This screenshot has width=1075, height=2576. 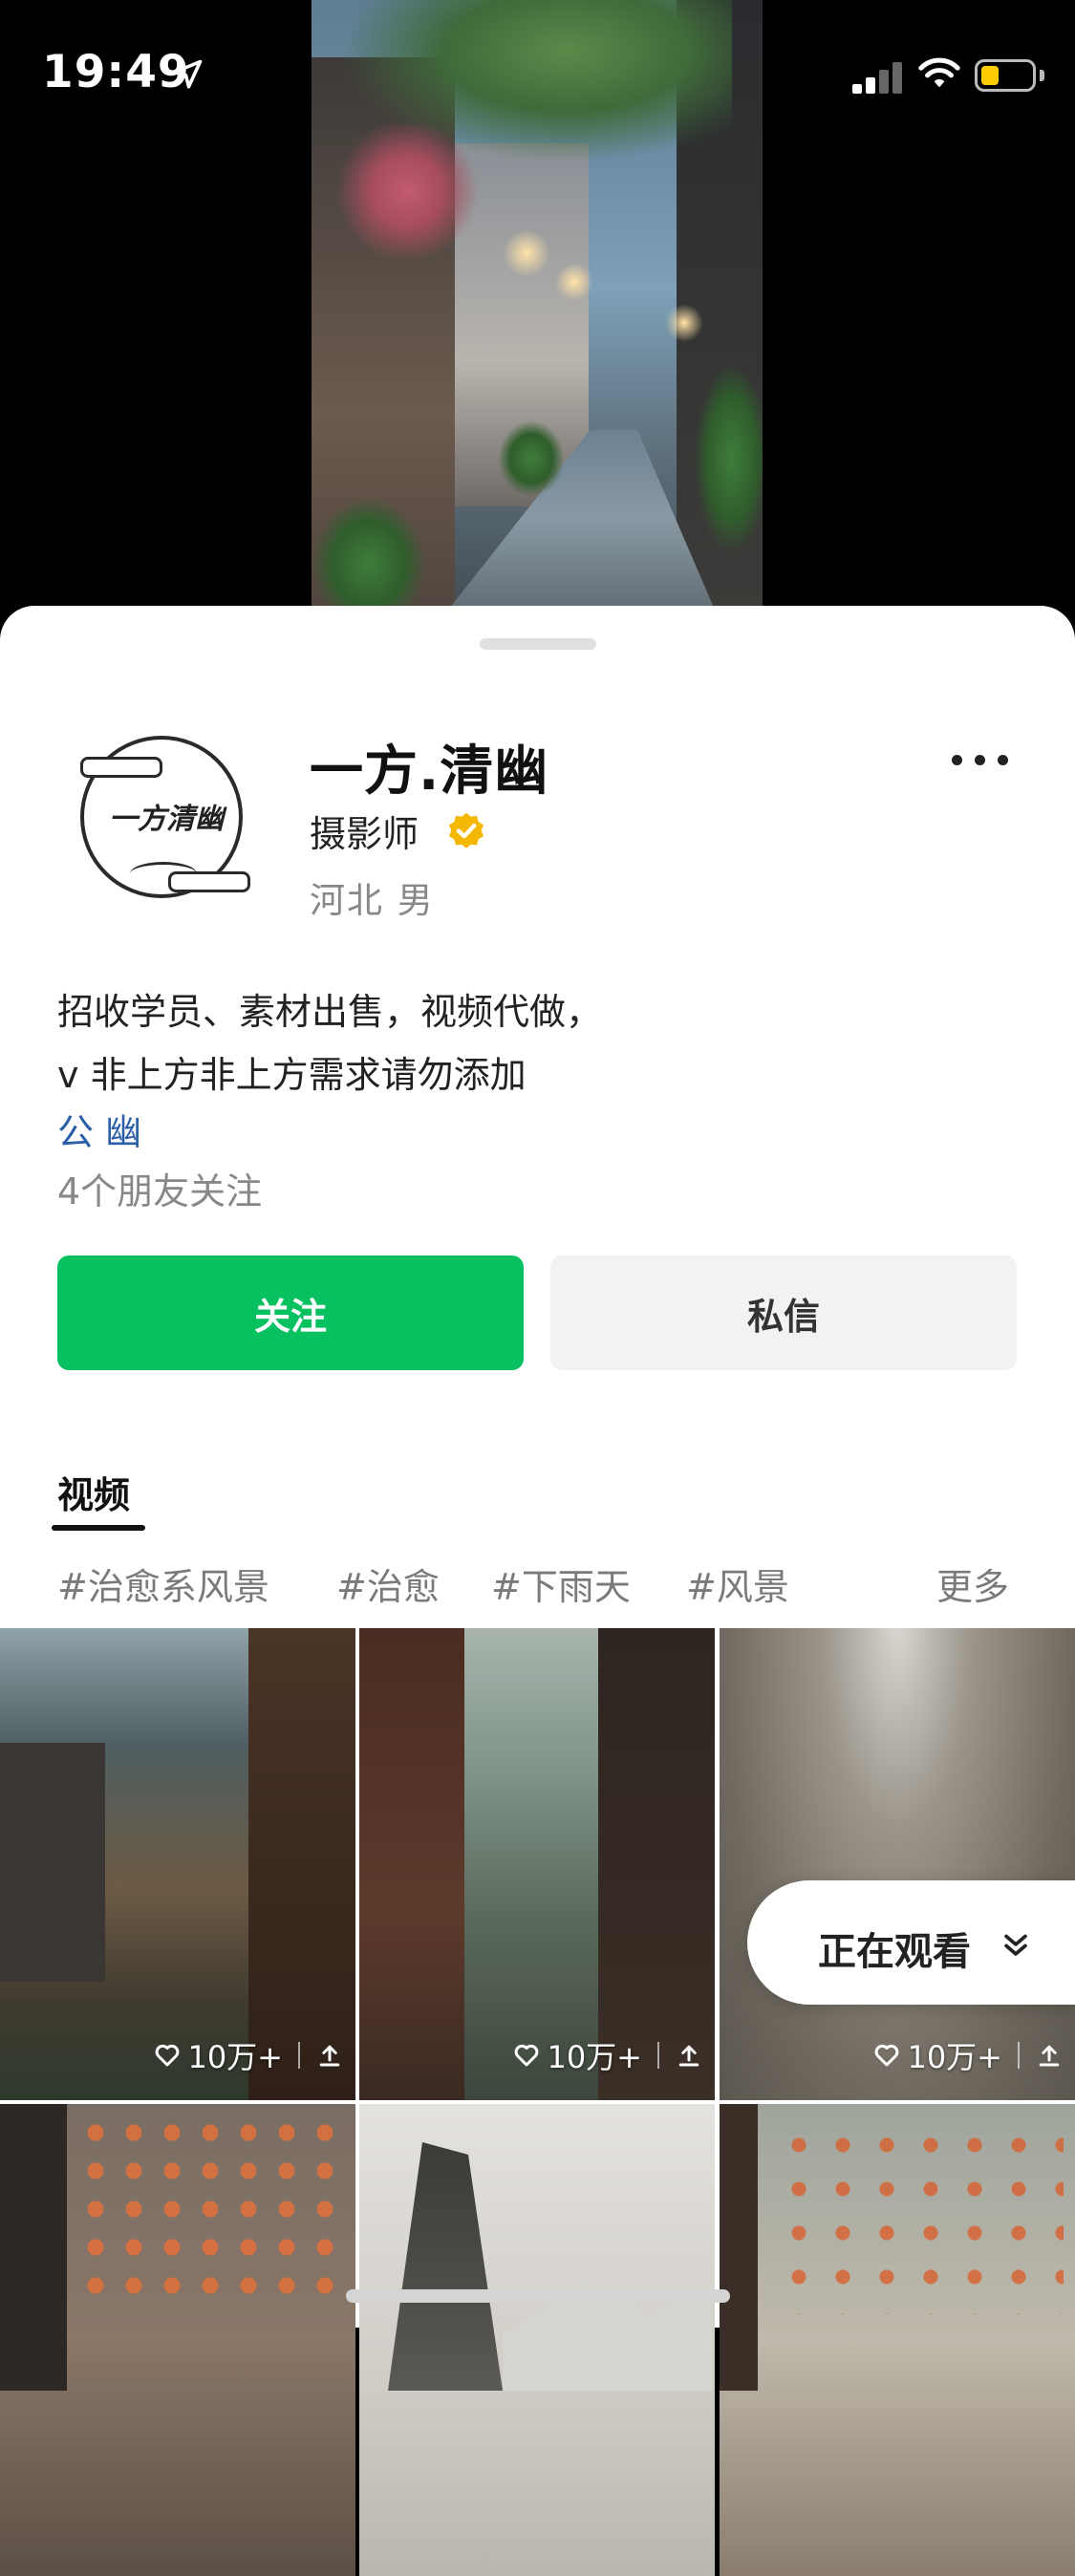 I want to click on now-watching-label: 正在观看, so click(x=895, y=1952).